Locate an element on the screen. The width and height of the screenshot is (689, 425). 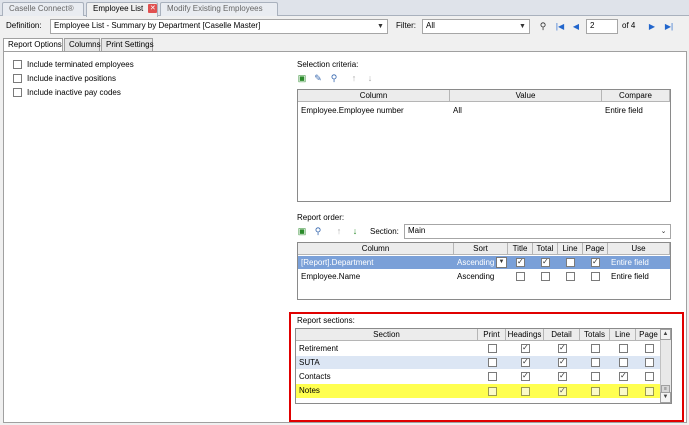
value-header: Value is located at coordinates (526, 96).